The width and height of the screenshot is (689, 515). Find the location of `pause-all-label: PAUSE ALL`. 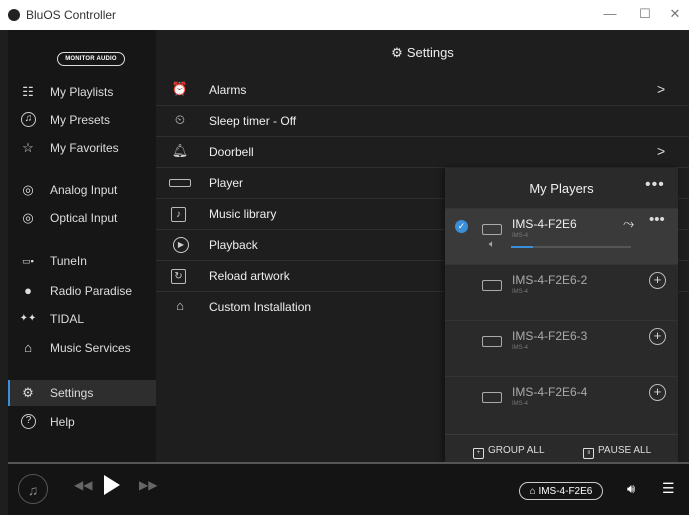

pause-all-label: PAUSE ALL is located at coordinates (625, 450).